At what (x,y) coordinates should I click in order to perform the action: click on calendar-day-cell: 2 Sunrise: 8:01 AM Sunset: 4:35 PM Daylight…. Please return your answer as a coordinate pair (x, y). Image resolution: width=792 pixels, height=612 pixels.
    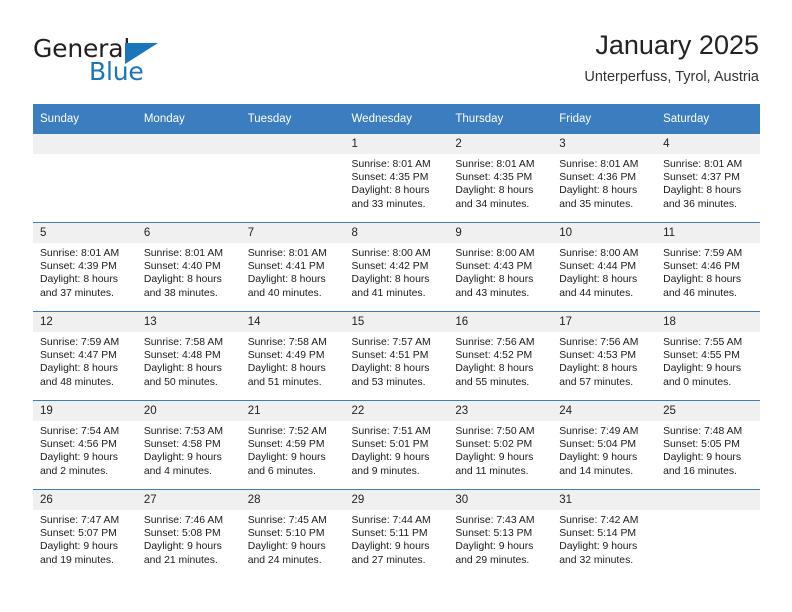
    Looking at the image, I should click on (500, 178).